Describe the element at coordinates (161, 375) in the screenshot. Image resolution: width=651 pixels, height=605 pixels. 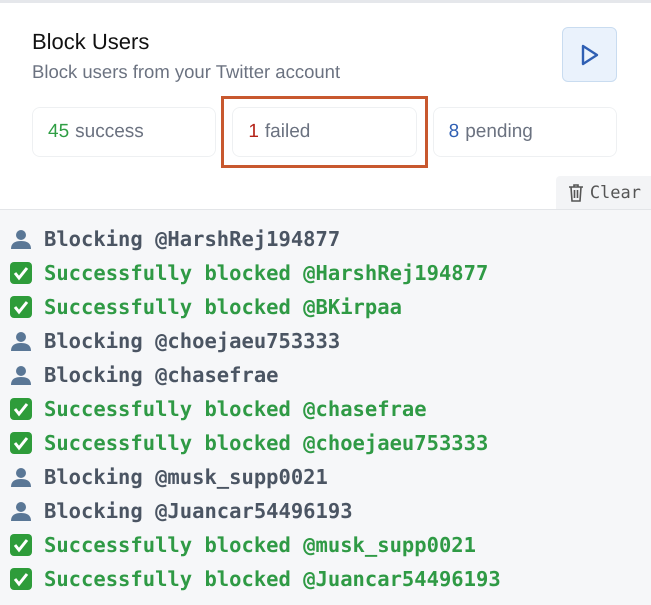
I see `log-line: Blocking @chasefrae` at that location.